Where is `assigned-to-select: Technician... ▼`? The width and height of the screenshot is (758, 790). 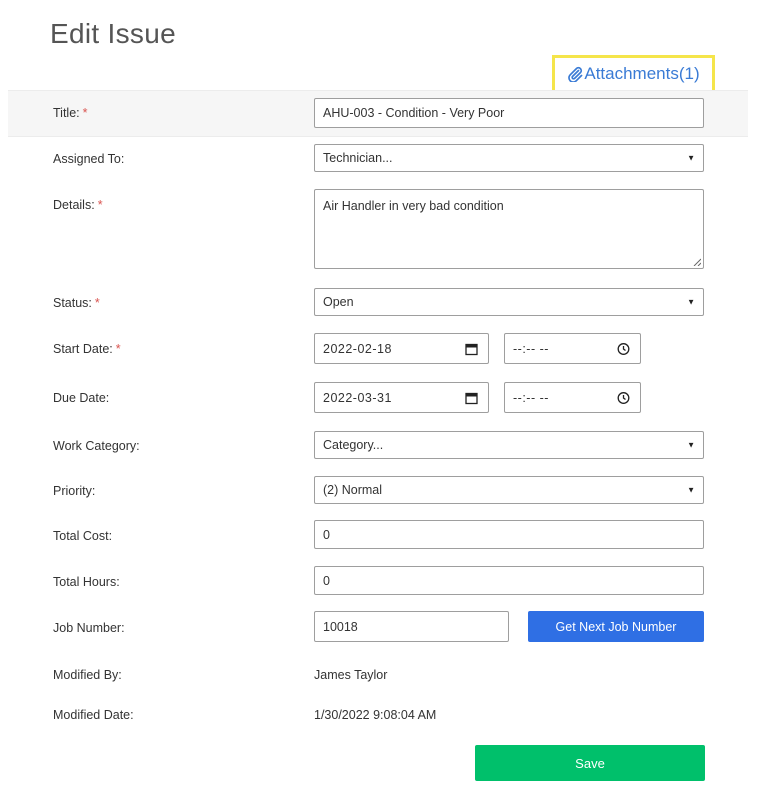
assigned-to-select: Technician... ▼ is located at coordinates (509, 158).